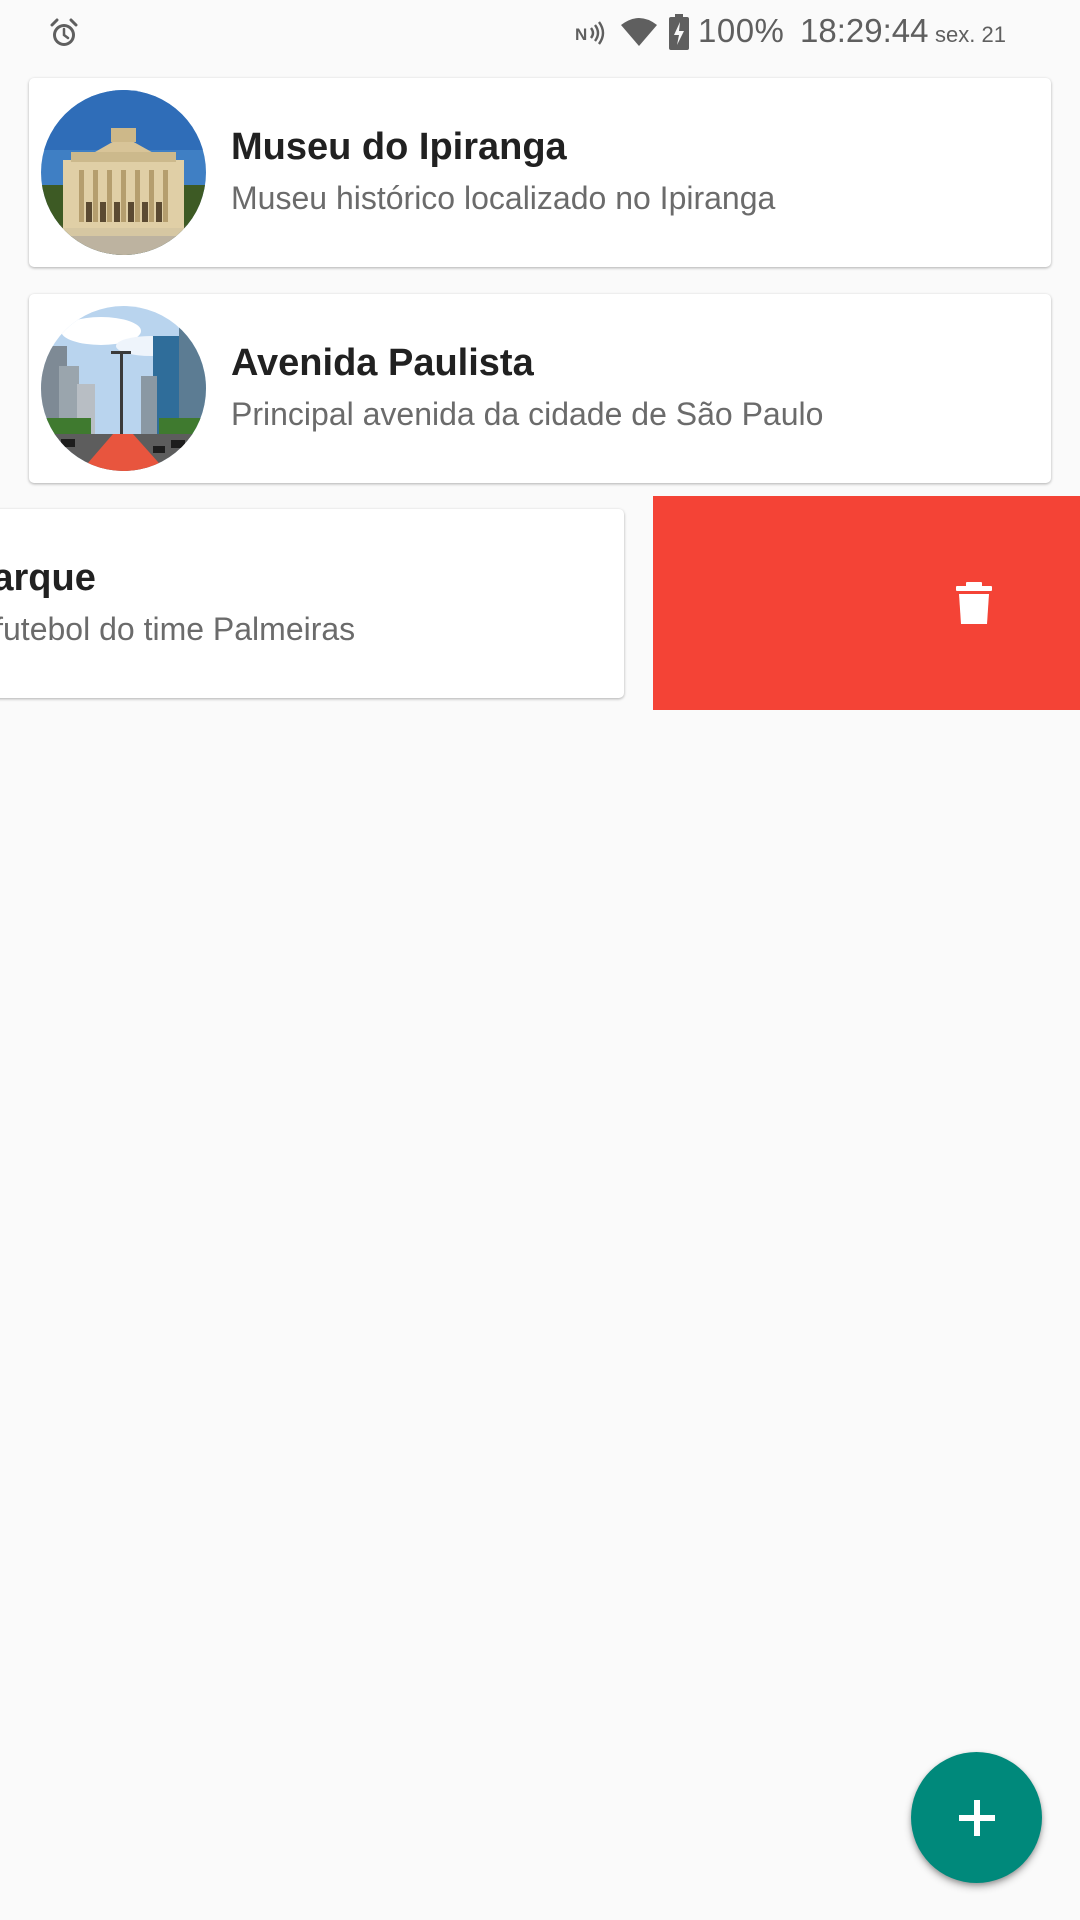  Describe the element at coordinates (503, 198) in the screenshot. I see `place-description: Museu histórico localizado no Ipiranga` at that location.